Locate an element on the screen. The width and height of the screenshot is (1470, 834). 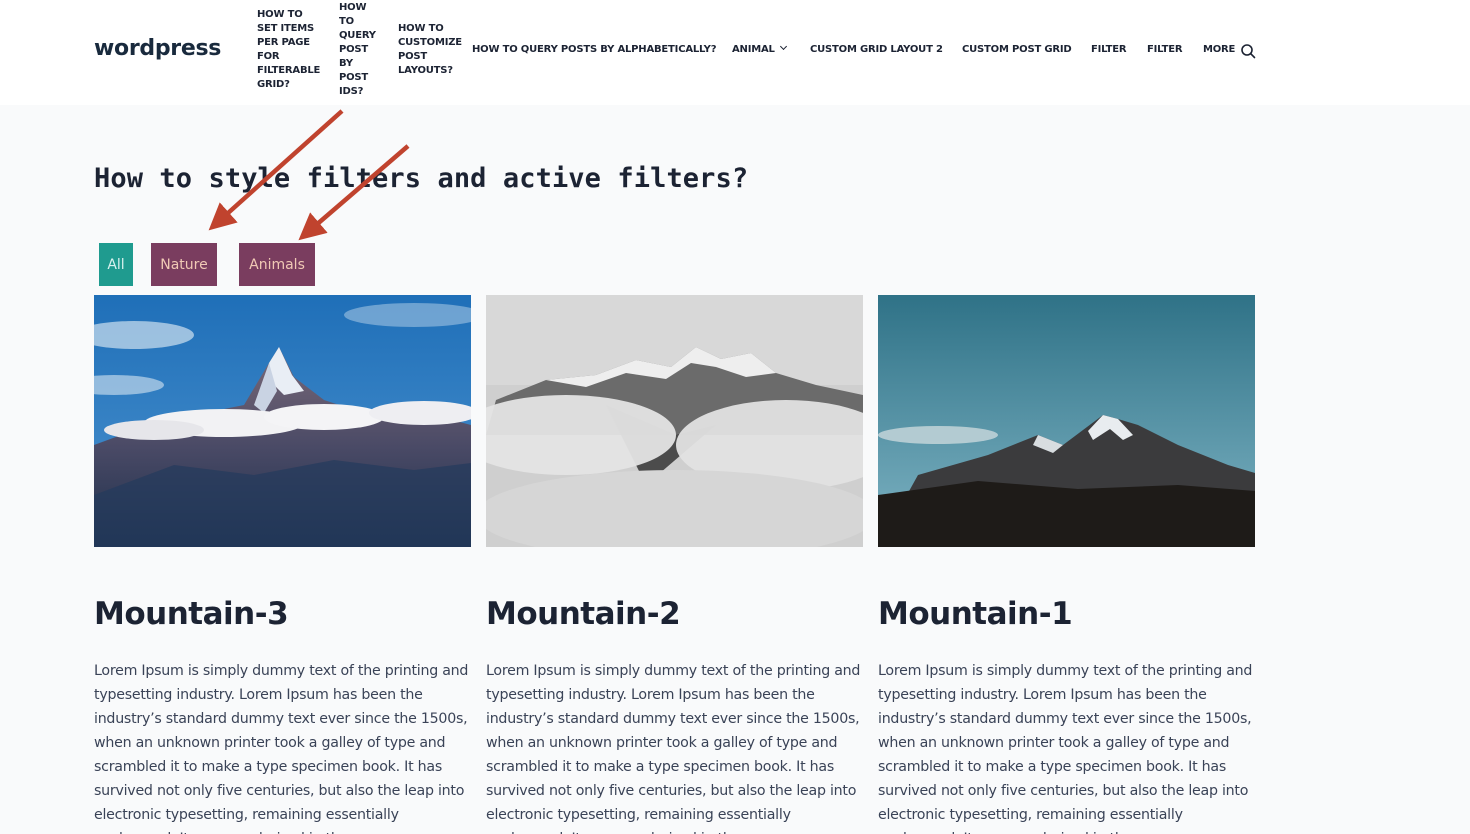
nav-item-filter-1: Filter is located at coordinates (1109, 50).